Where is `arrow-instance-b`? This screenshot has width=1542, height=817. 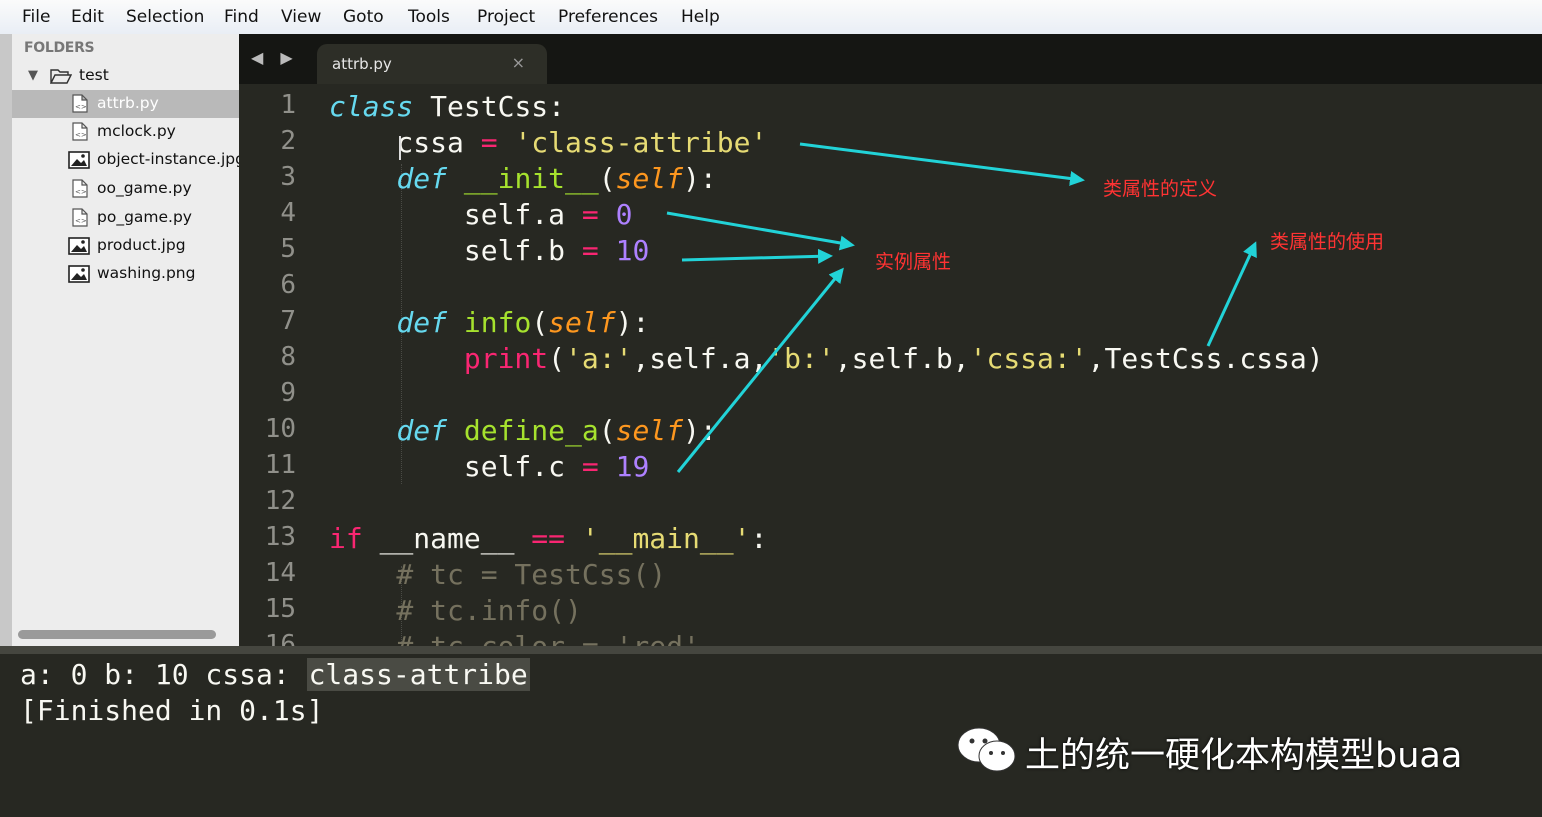
arrow-instance-b is located at coordinates (757, 256).